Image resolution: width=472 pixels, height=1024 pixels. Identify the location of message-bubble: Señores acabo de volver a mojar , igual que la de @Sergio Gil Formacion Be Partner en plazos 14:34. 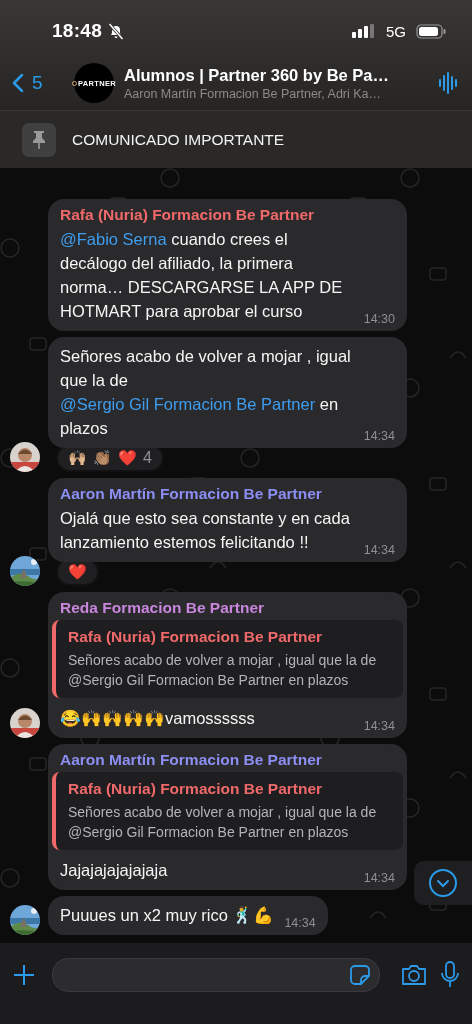
(227, 392).